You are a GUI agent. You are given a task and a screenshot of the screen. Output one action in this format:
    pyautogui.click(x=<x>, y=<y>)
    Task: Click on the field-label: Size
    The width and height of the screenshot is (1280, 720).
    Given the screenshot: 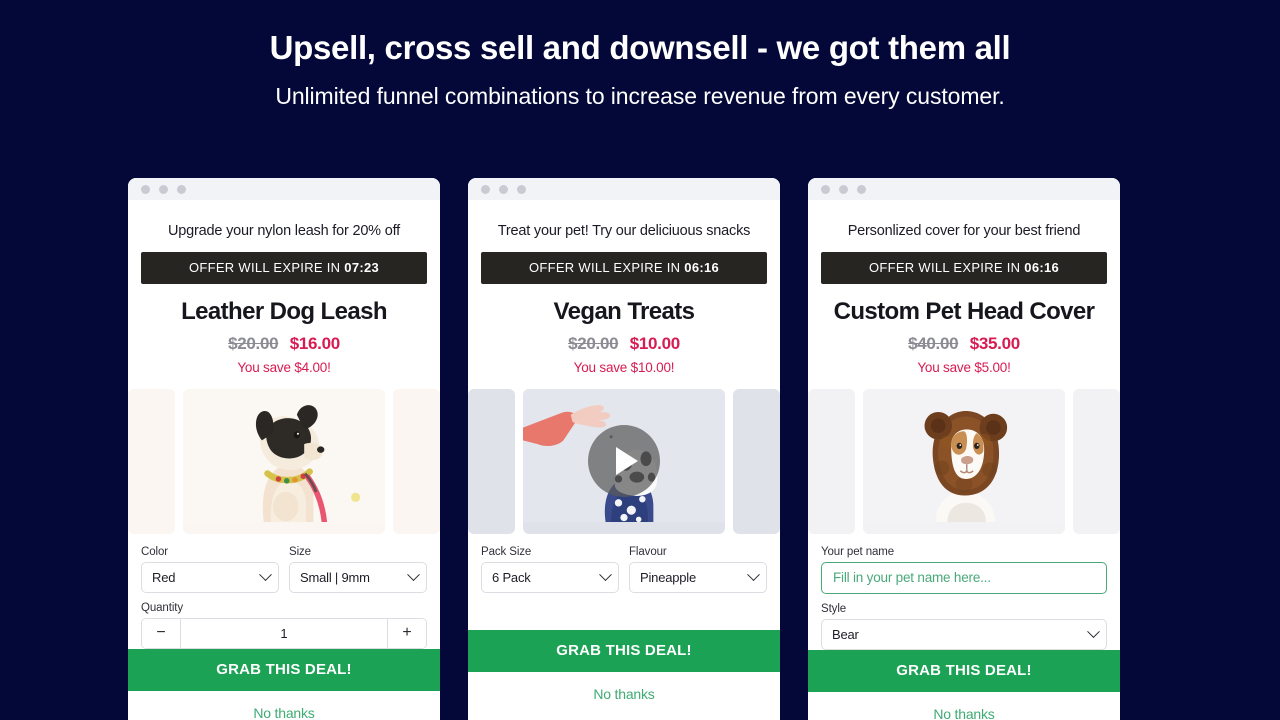 What is the action you would take?
    pyautogui.click(x=300, y=551)
    